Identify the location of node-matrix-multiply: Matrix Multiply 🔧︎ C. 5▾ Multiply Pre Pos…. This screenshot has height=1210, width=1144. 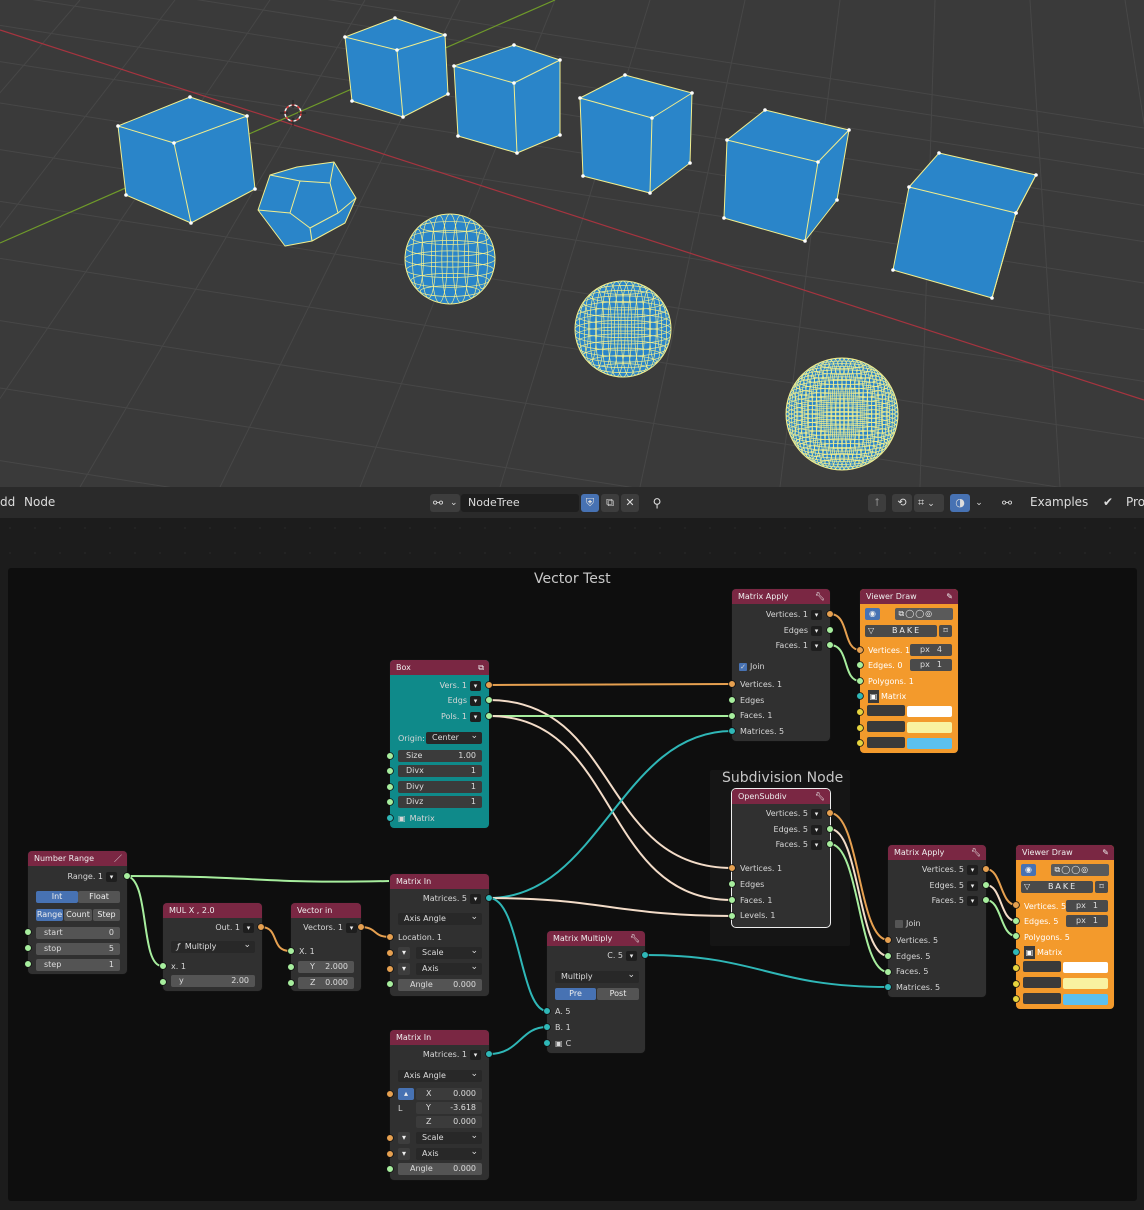
(596, 992).